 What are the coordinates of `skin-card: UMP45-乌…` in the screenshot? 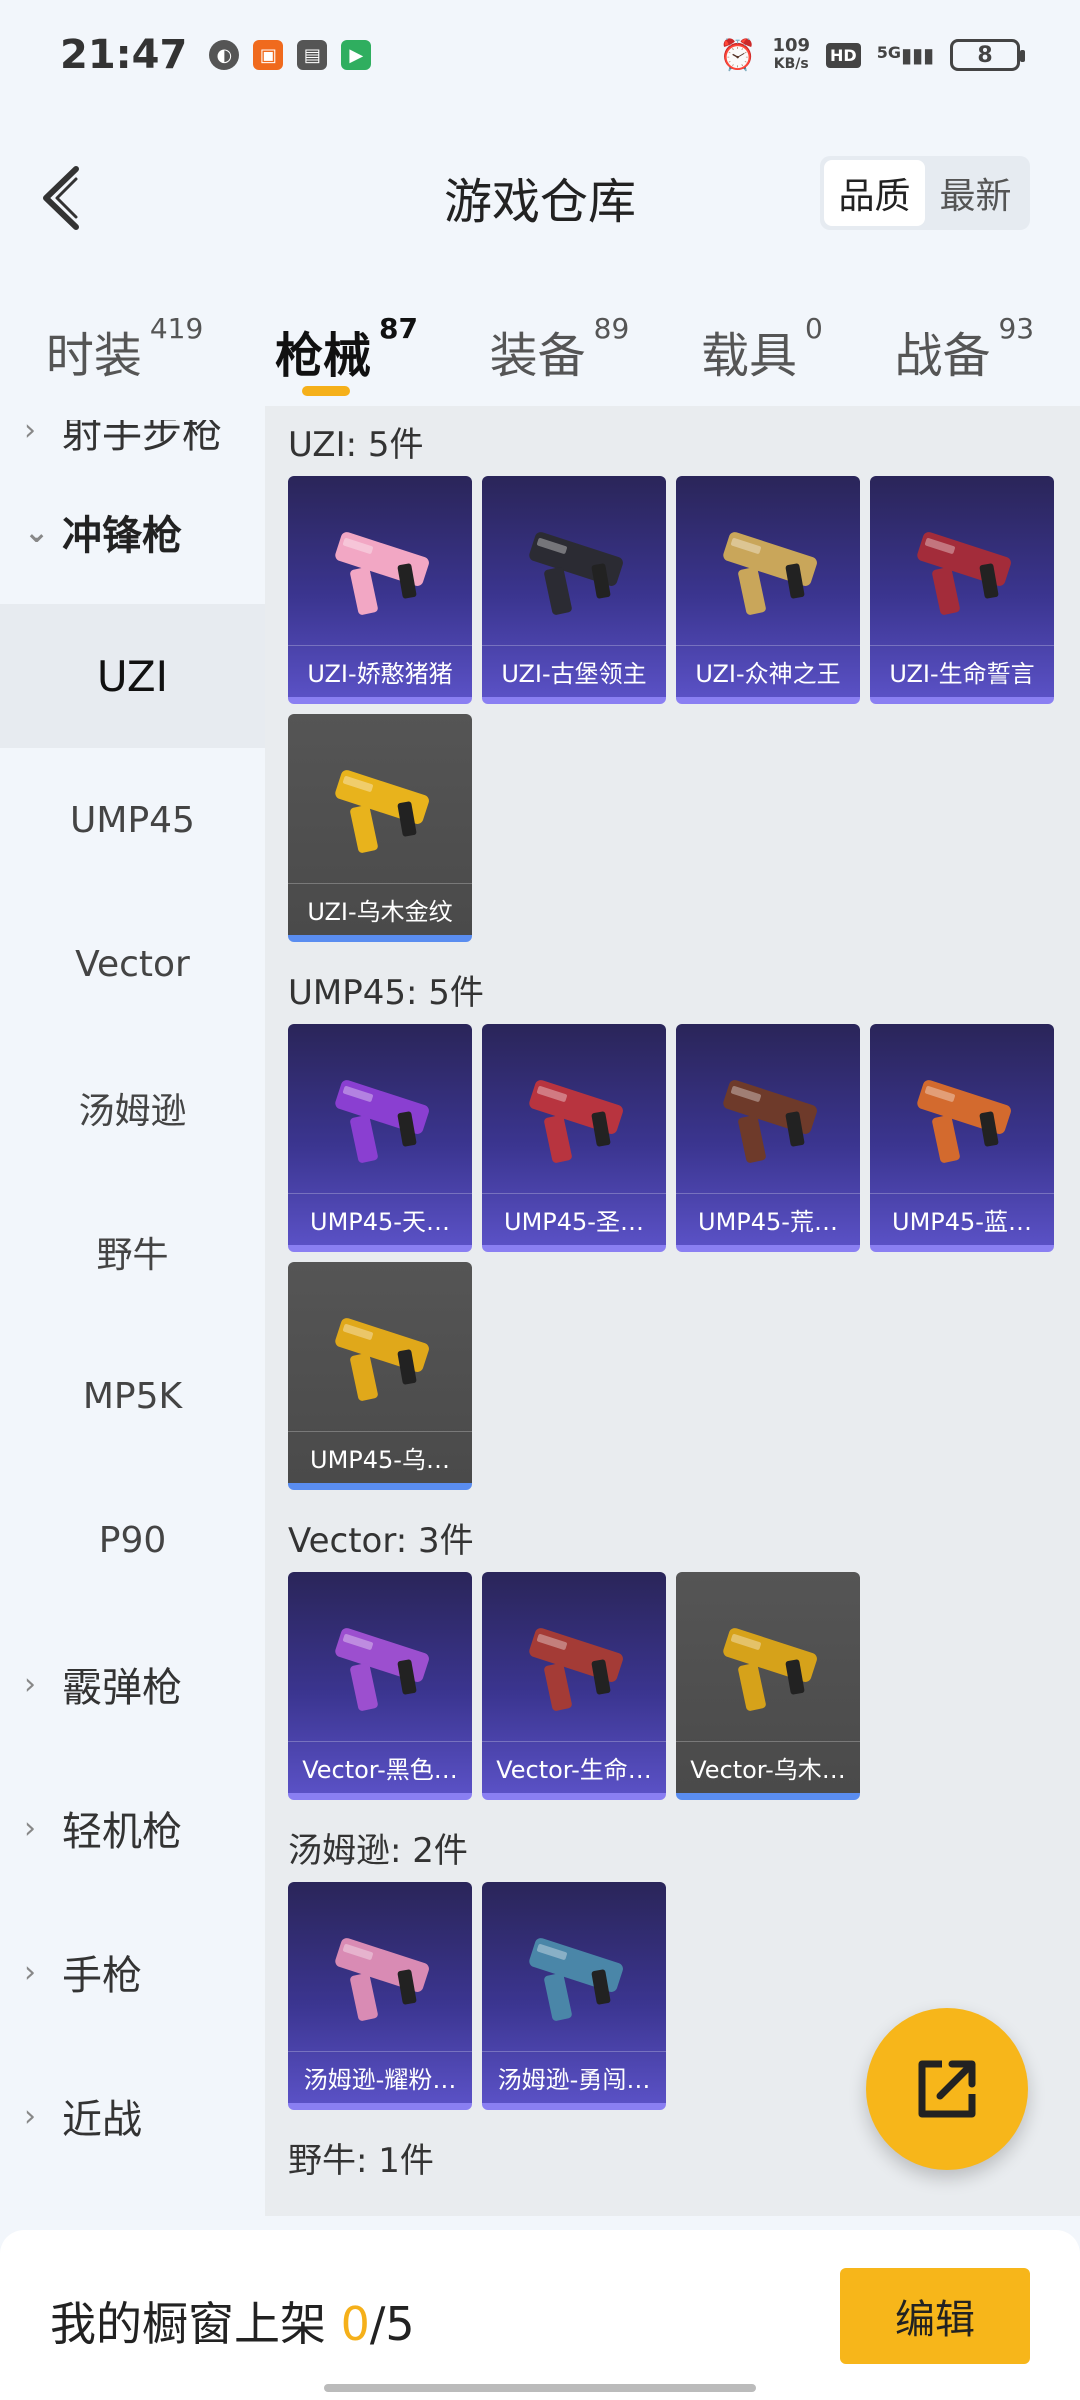 It's located at (380, 1376).